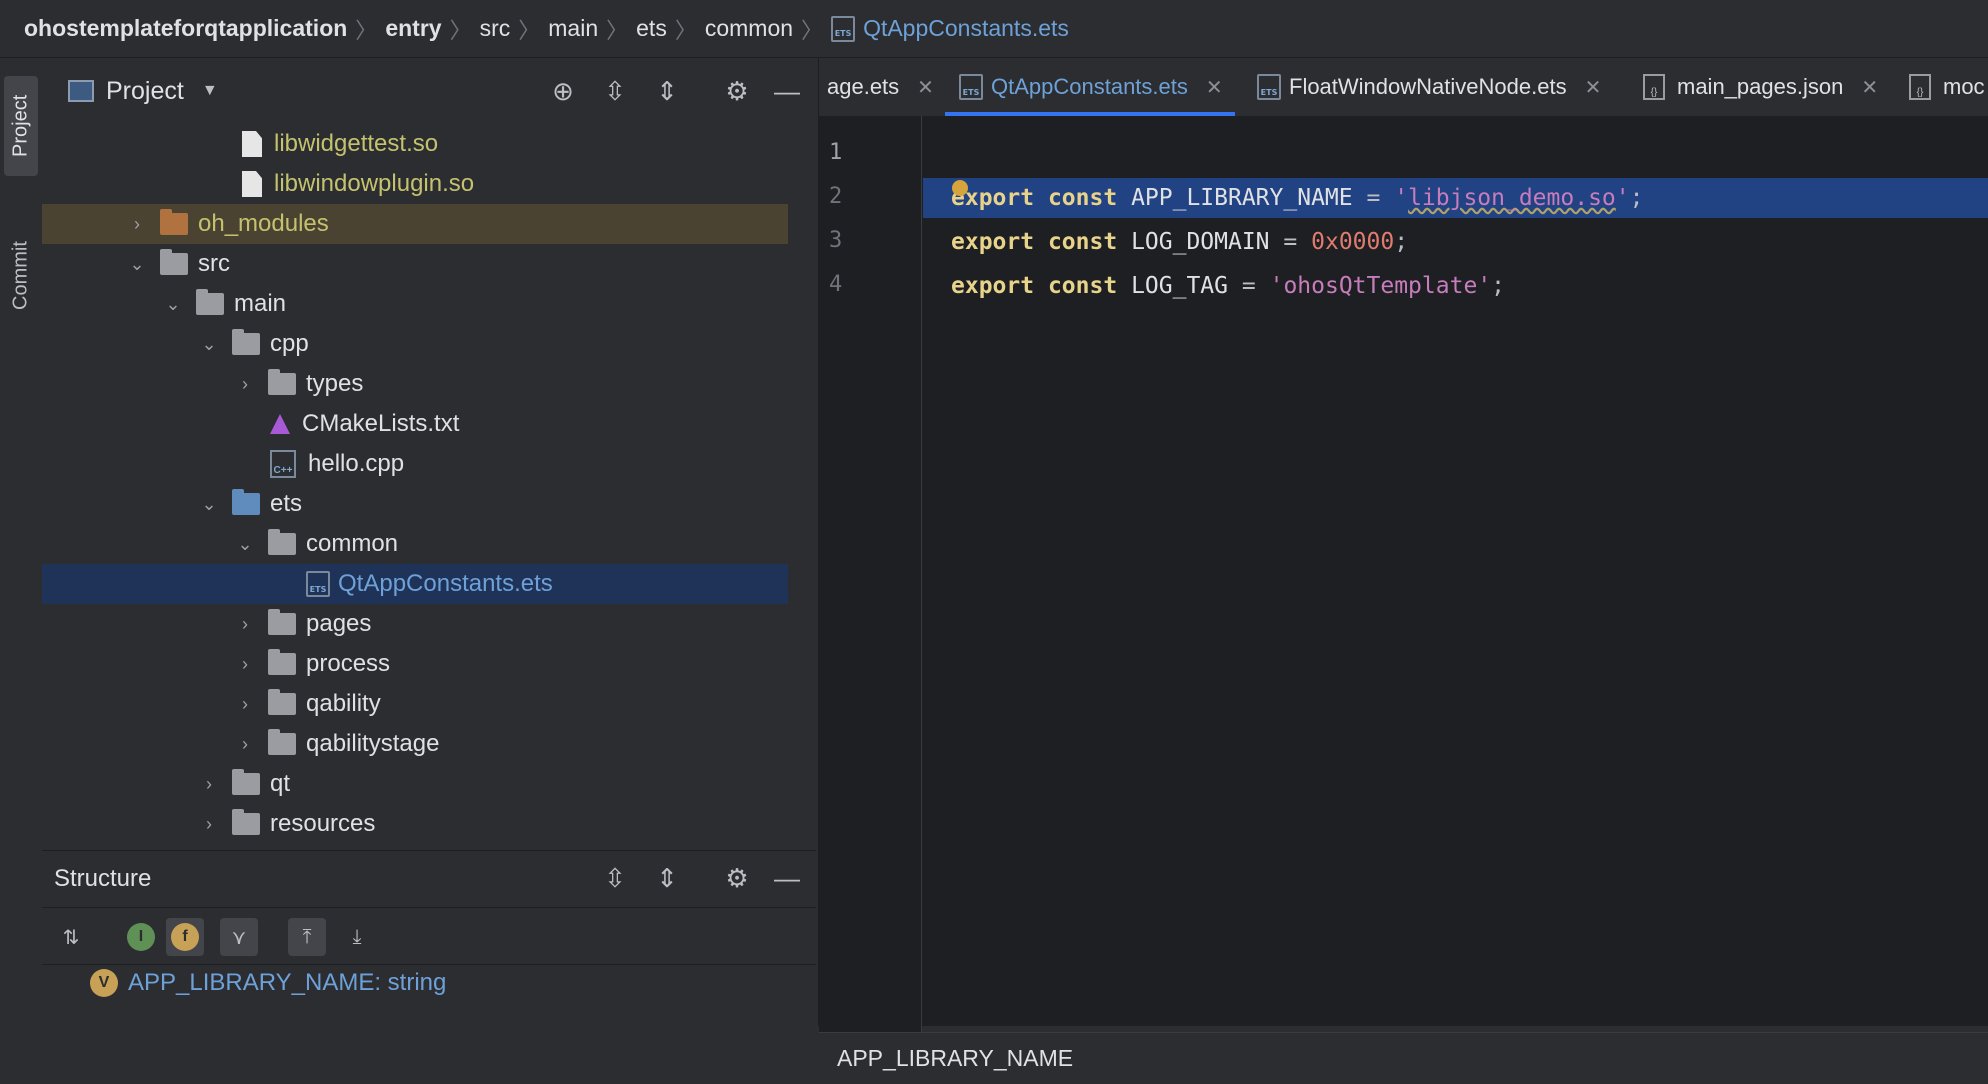  Describe the element at coordinates (415, 464) in the screenshot. I see `tree-item: C++ hello.cpp` at that location.